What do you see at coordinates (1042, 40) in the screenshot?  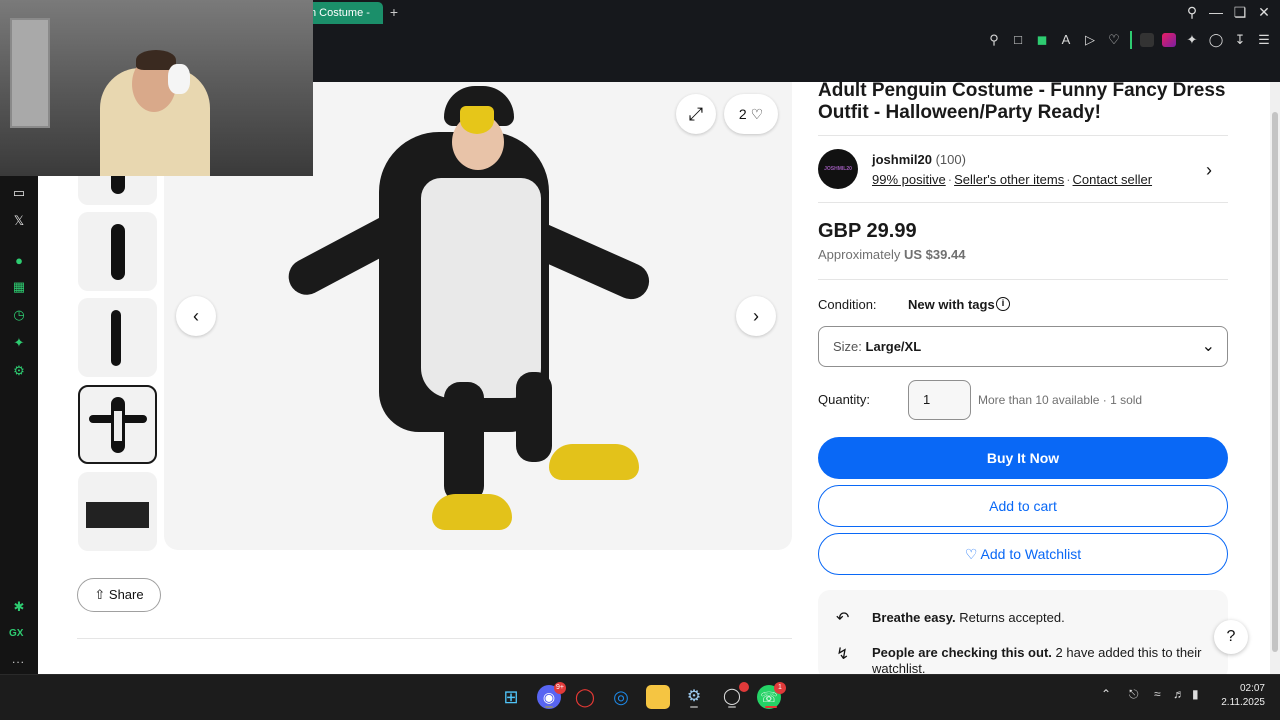 I see `shield-icon: ◼` at bounding box center [1042, 40].